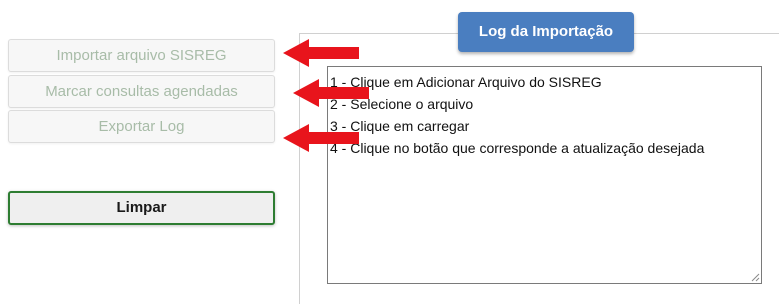 This screenshot has height=304, width=779. Describe the element at coordinates (141, 208) in the screenshot. I see `clear-button: Limpar` at that location.